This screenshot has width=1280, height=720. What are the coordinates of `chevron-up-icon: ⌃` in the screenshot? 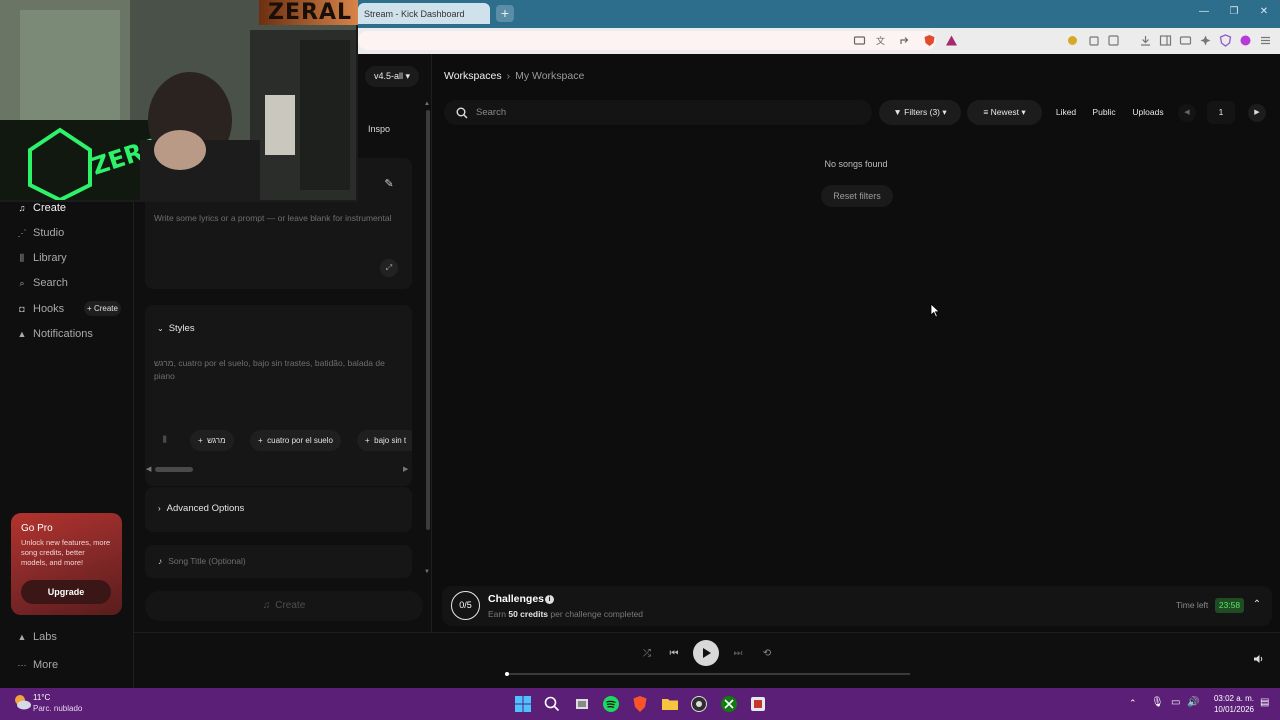 It's located at (1257, 605).